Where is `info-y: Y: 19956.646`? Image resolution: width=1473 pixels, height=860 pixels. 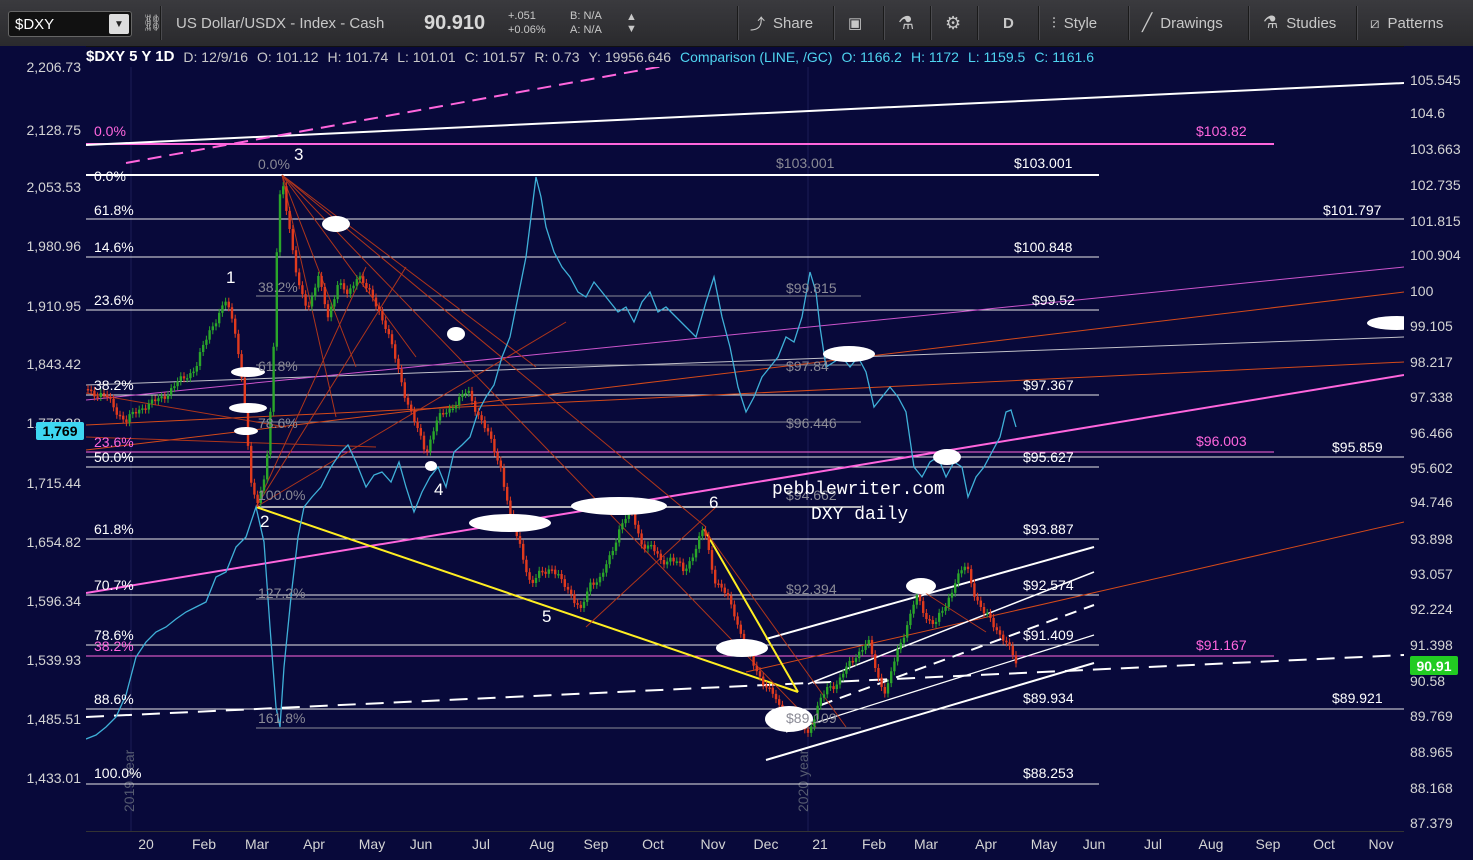
info-y: Y: 19956.646 is located at coordinates (630, 56).